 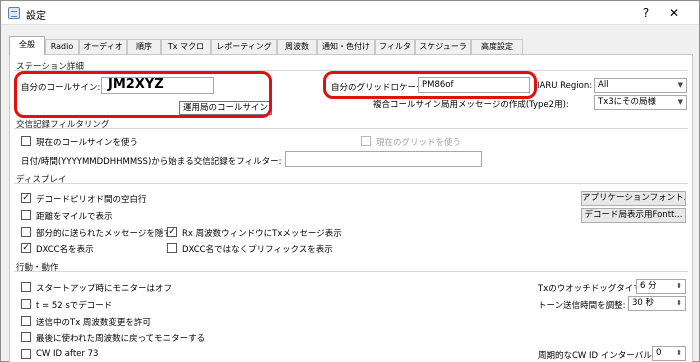 I want to click on tab-filters: フィルタ, so click(x=395, y=46).